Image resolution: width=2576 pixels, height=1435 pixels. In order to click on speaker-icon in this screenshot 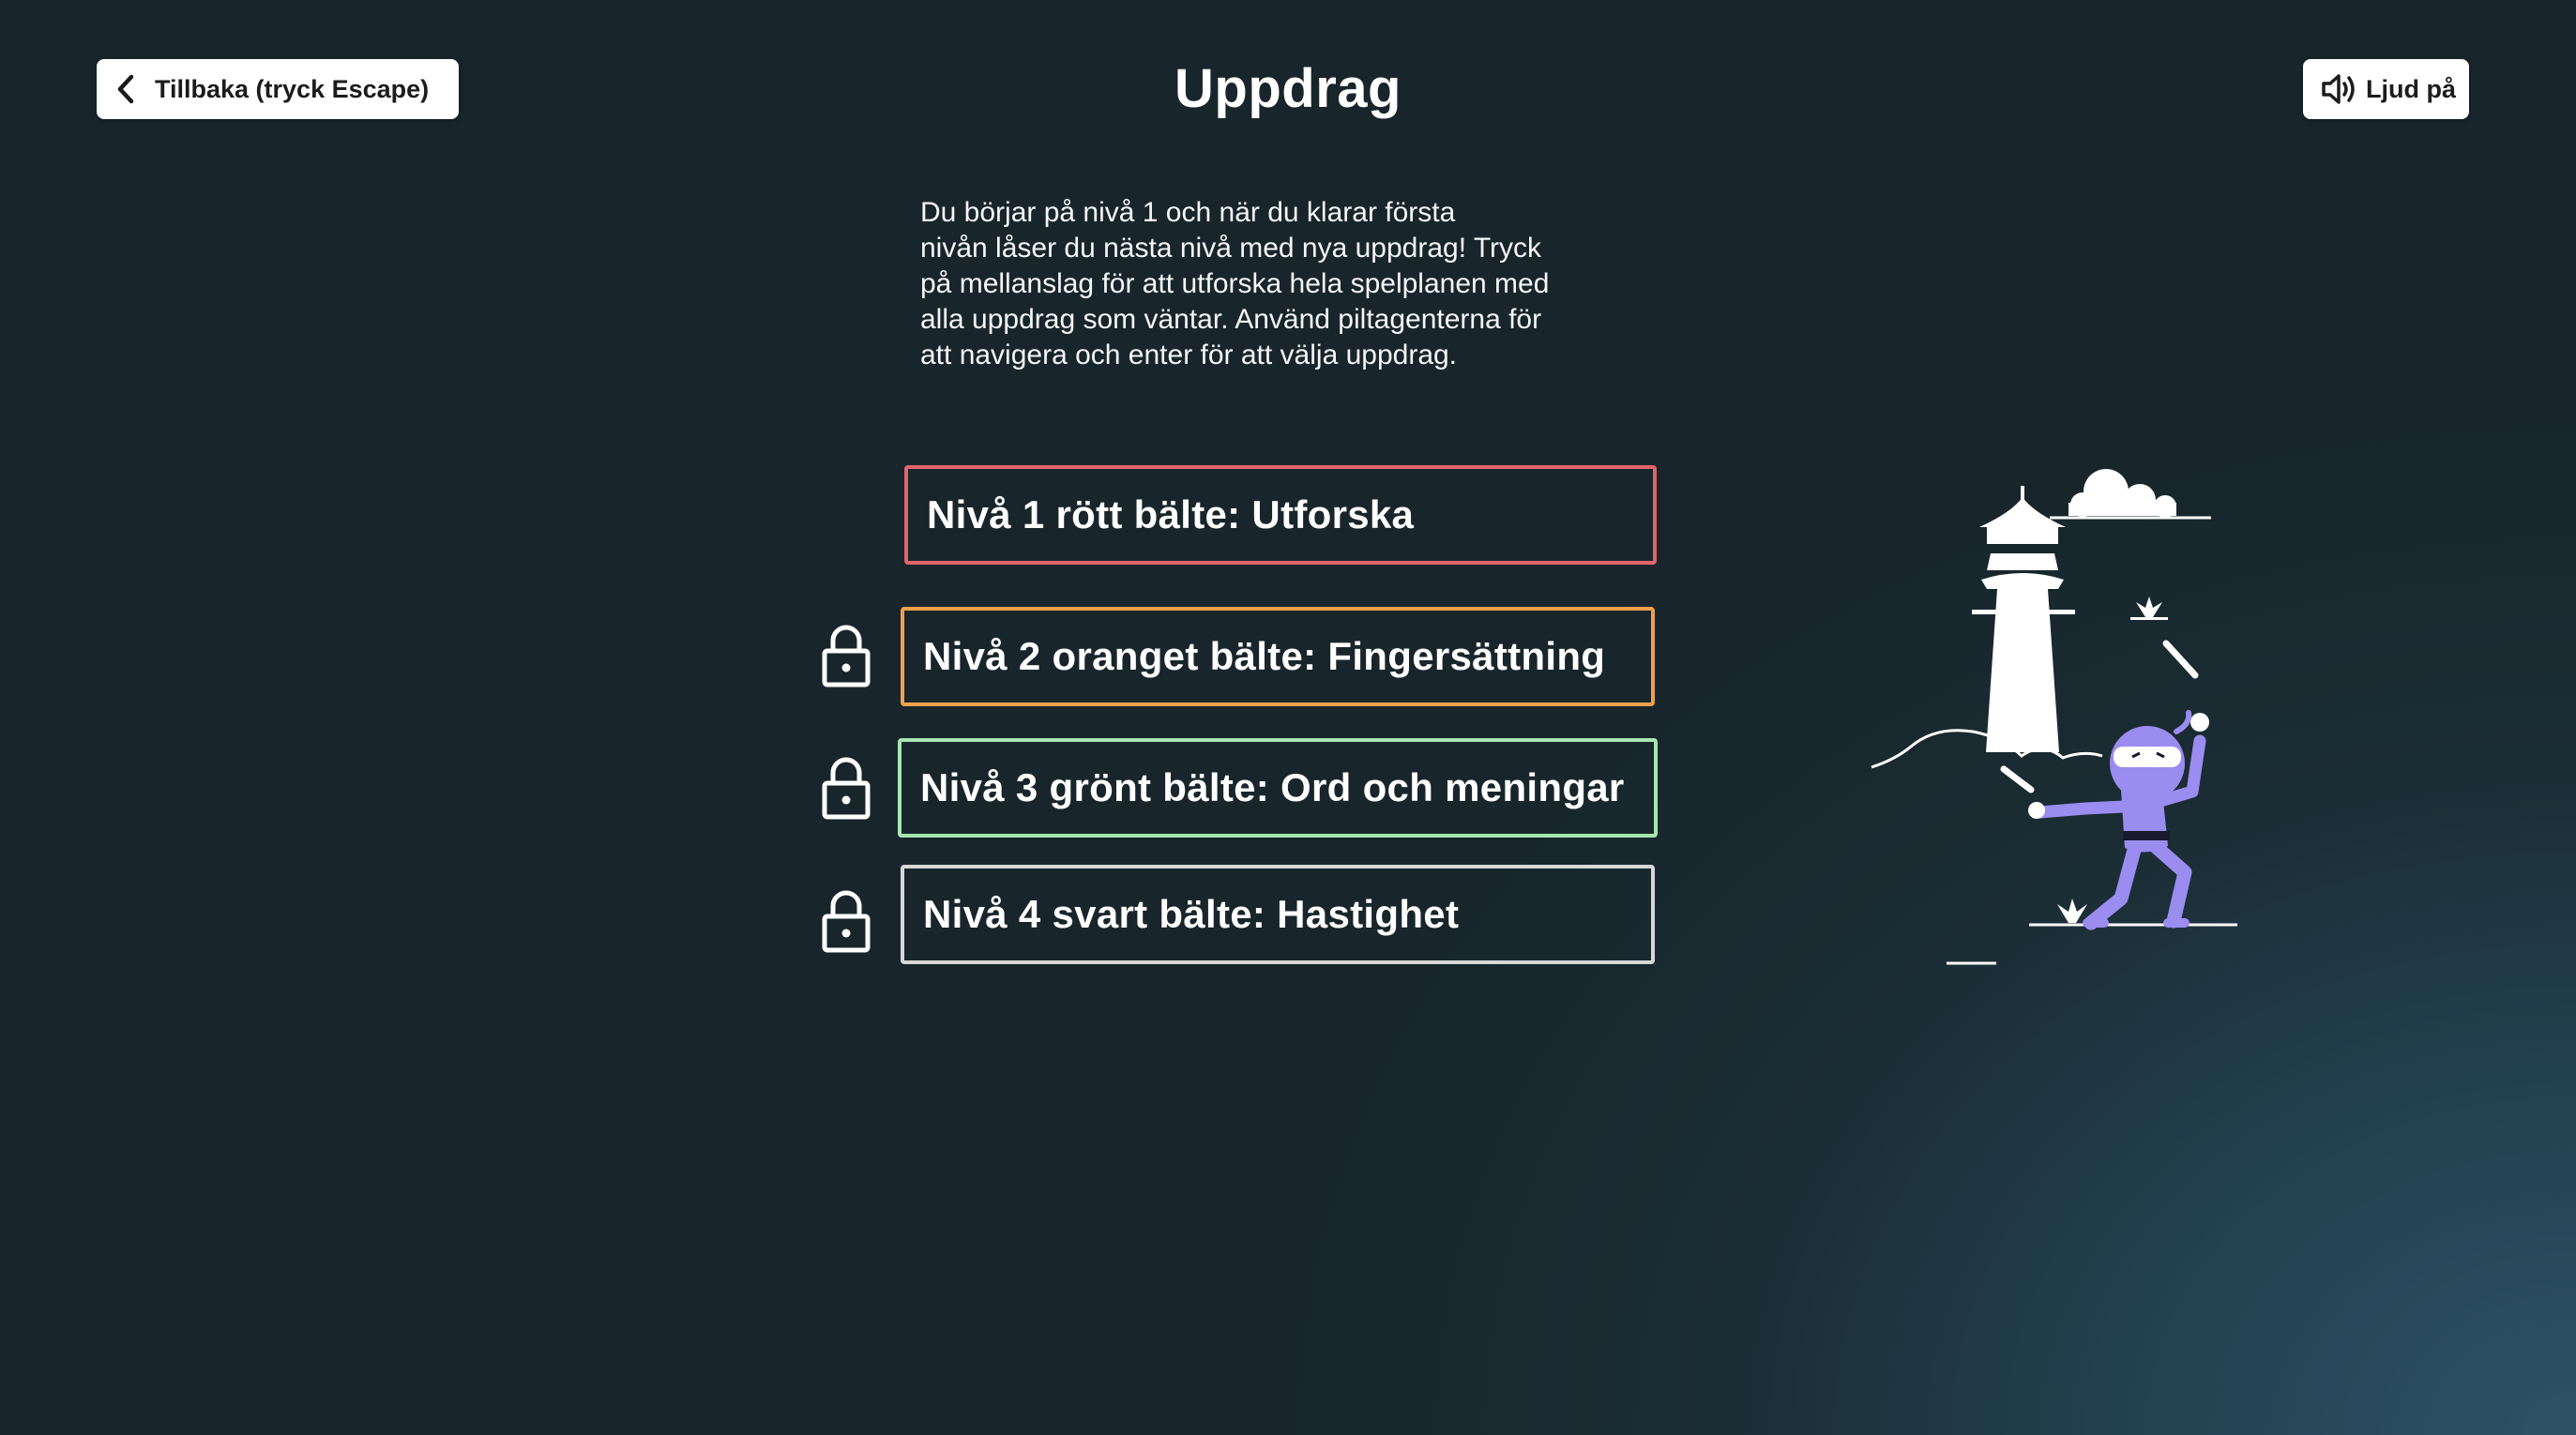, I will do `click(2338, 89)`.